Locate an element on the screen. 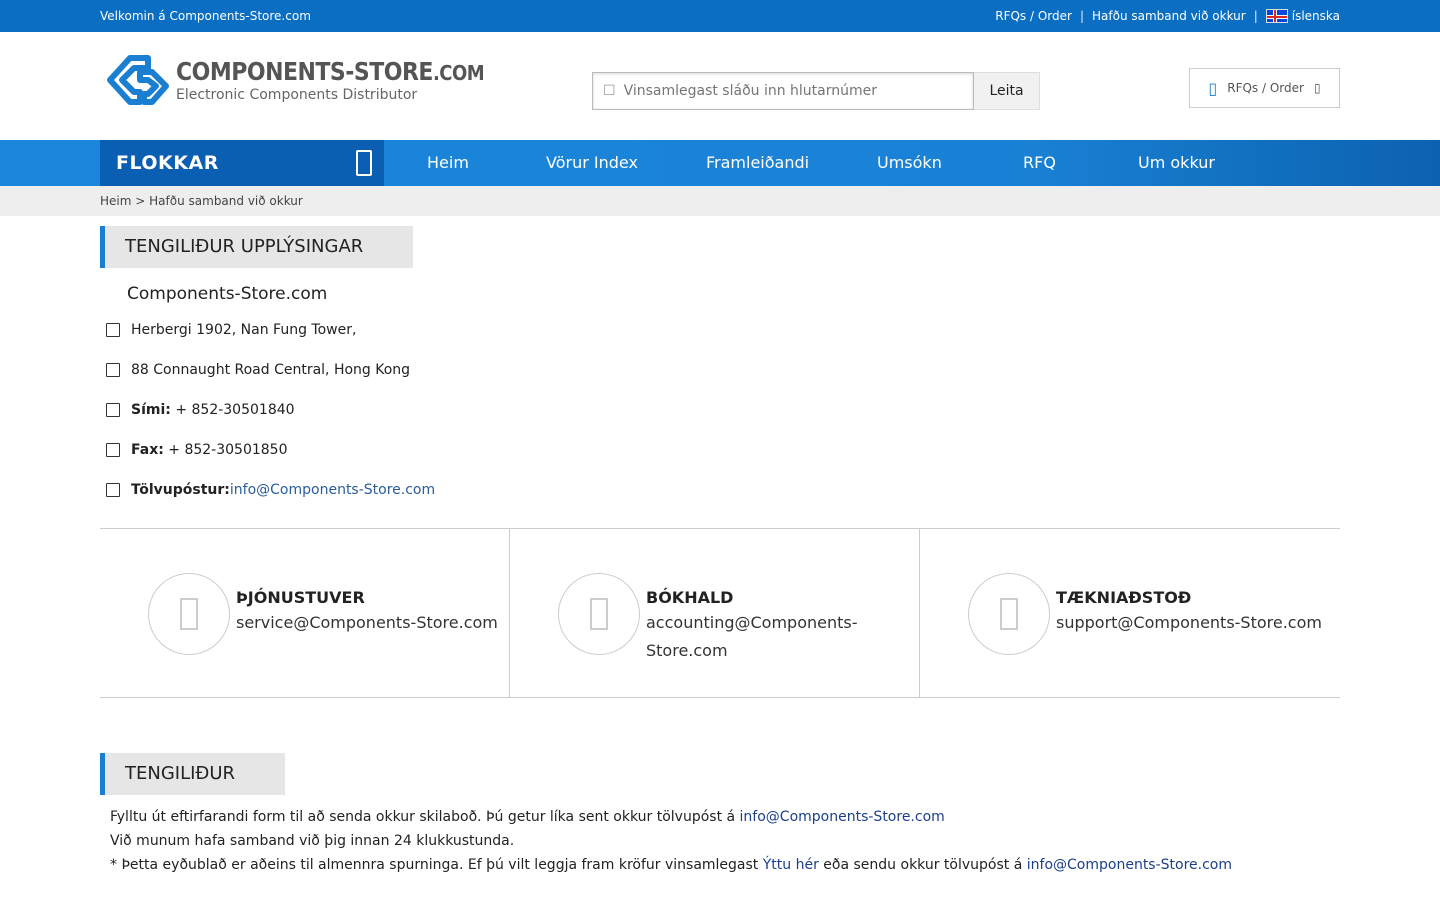 The image size is (1440, 900). breadcrumb-home: Heim is located at coordinates (115, 201).